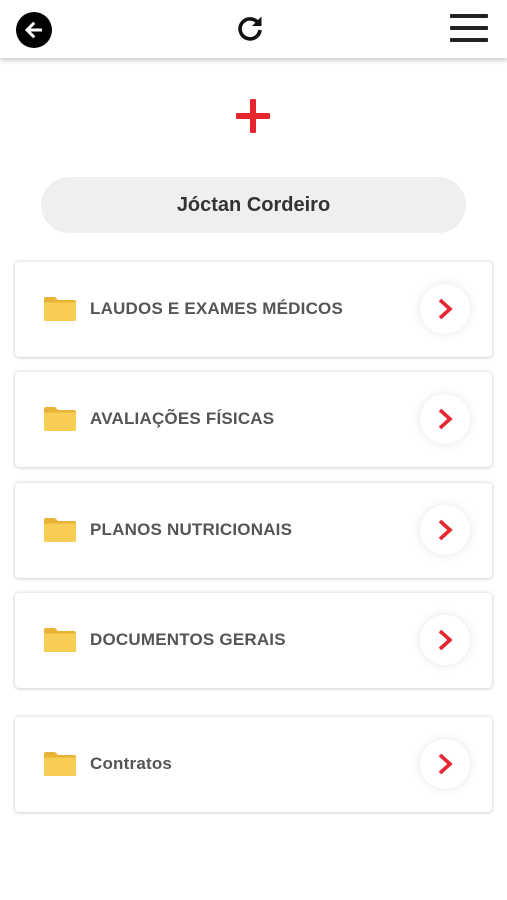  What do you see at coordinates (253, 116) in the screenshot?
I see `add-folder-button` at bounding box center [253, 116].